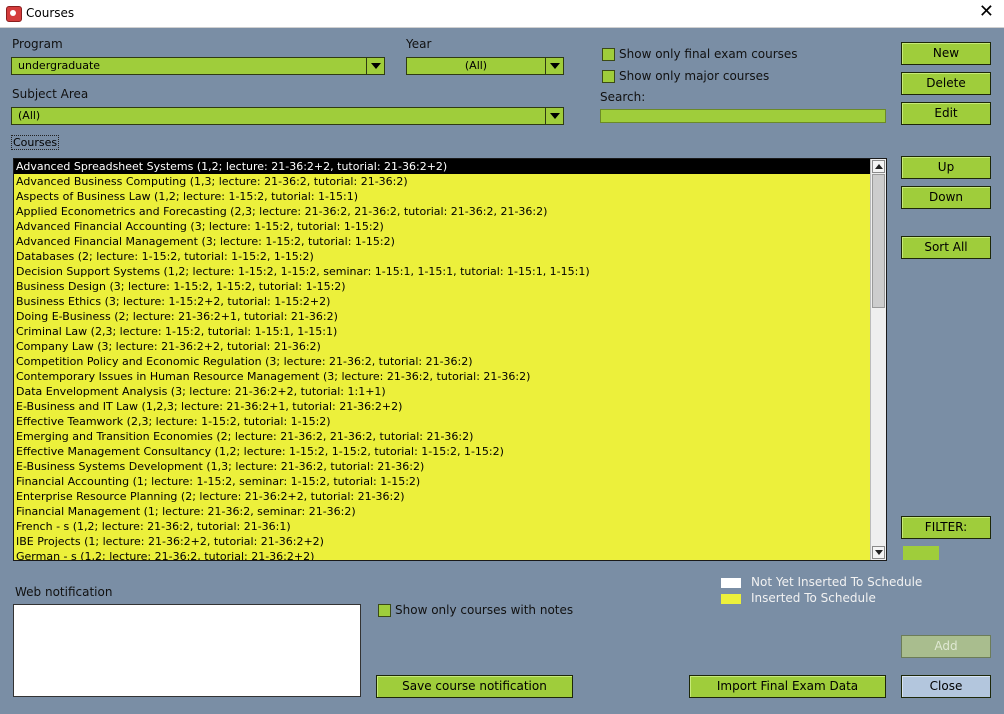 The height and width of the screenshot is (714, 1004). Describe the element at coordinates (708, 54) in the screenshot. I see `final-exam-option-label: Show only final exam courses` at that location.